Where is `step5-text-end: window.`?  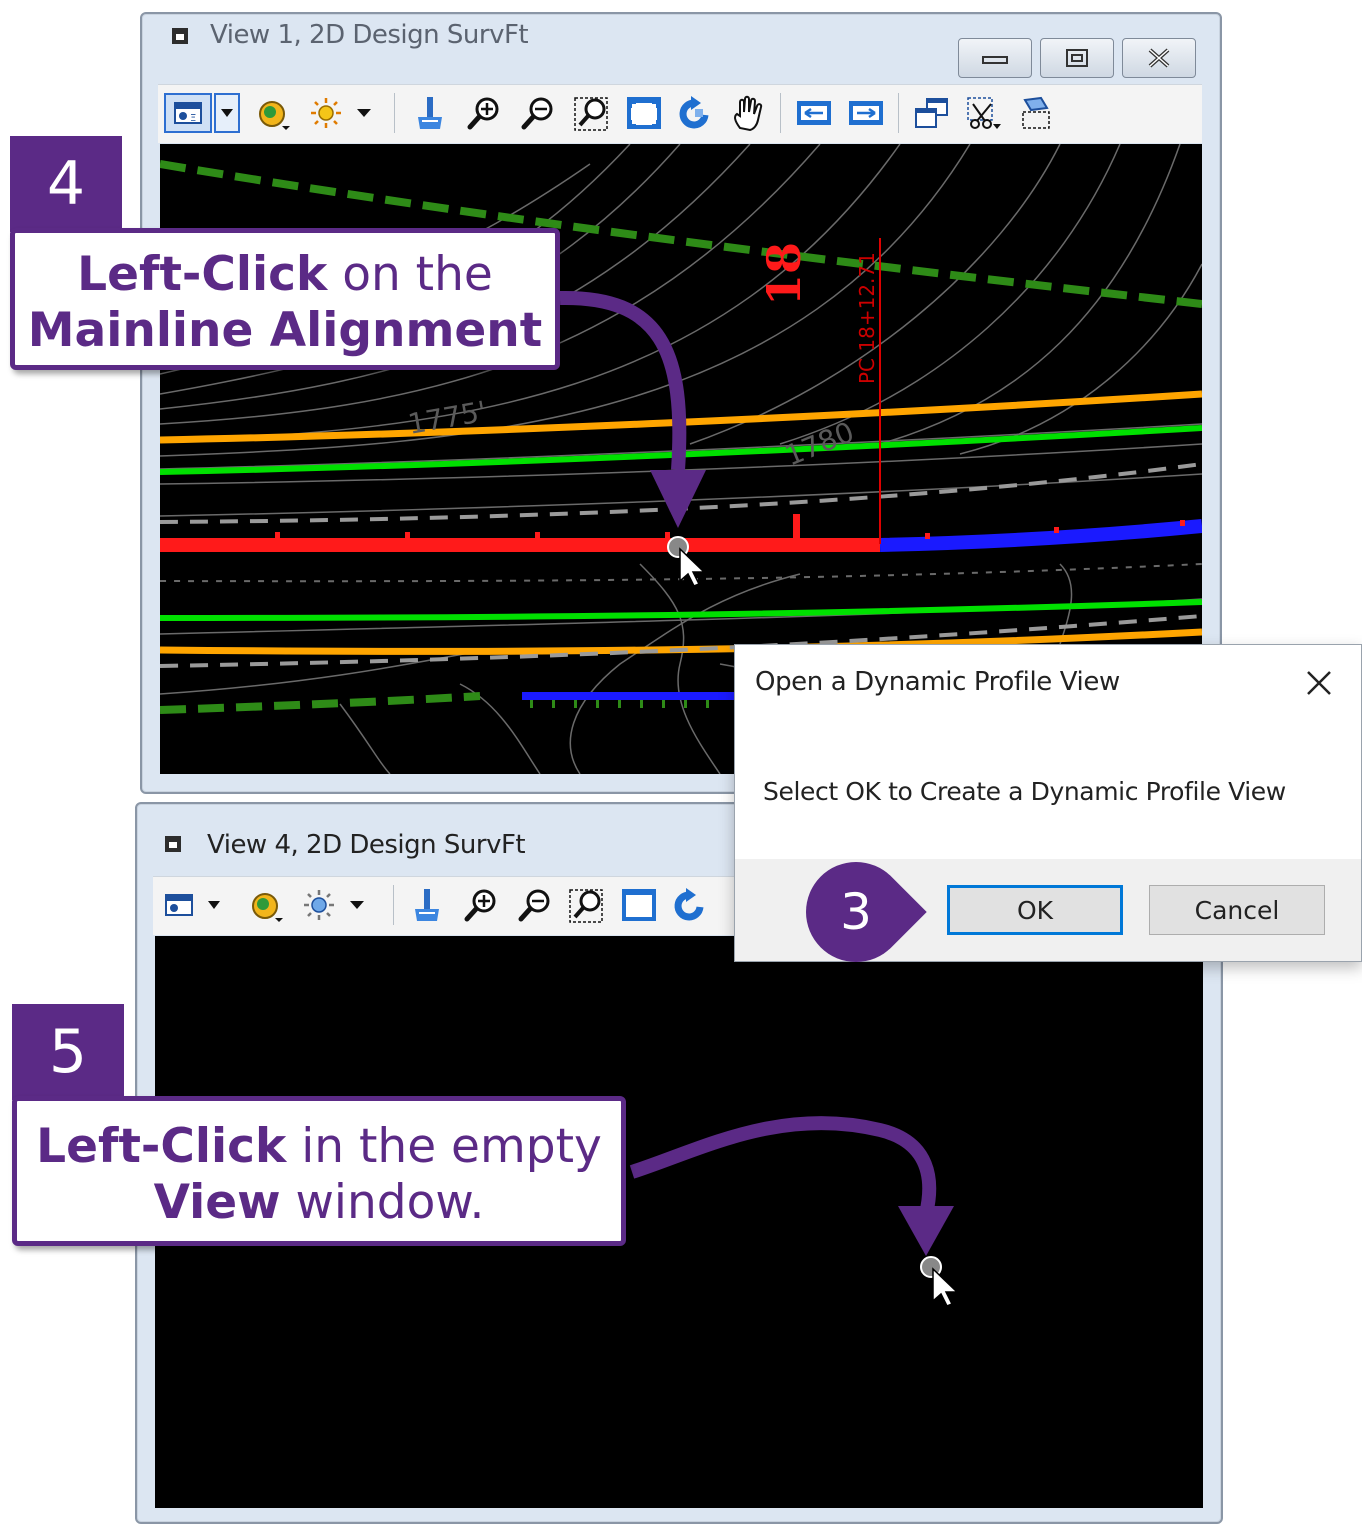 step5-text-end: window. is located at coordinates (382, 1202).